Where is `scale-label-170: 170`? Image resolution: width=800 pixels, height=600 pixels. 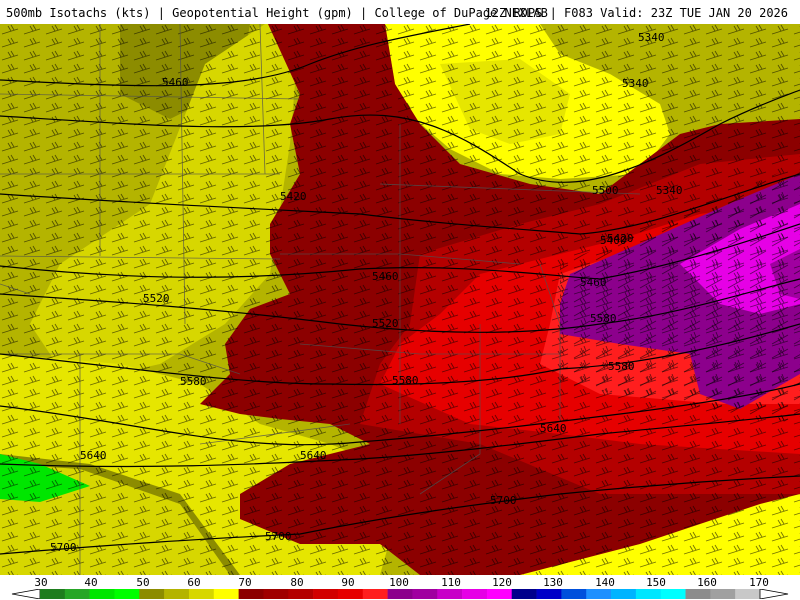 scale-label-170: 170 is located at coordinates (759, 582).